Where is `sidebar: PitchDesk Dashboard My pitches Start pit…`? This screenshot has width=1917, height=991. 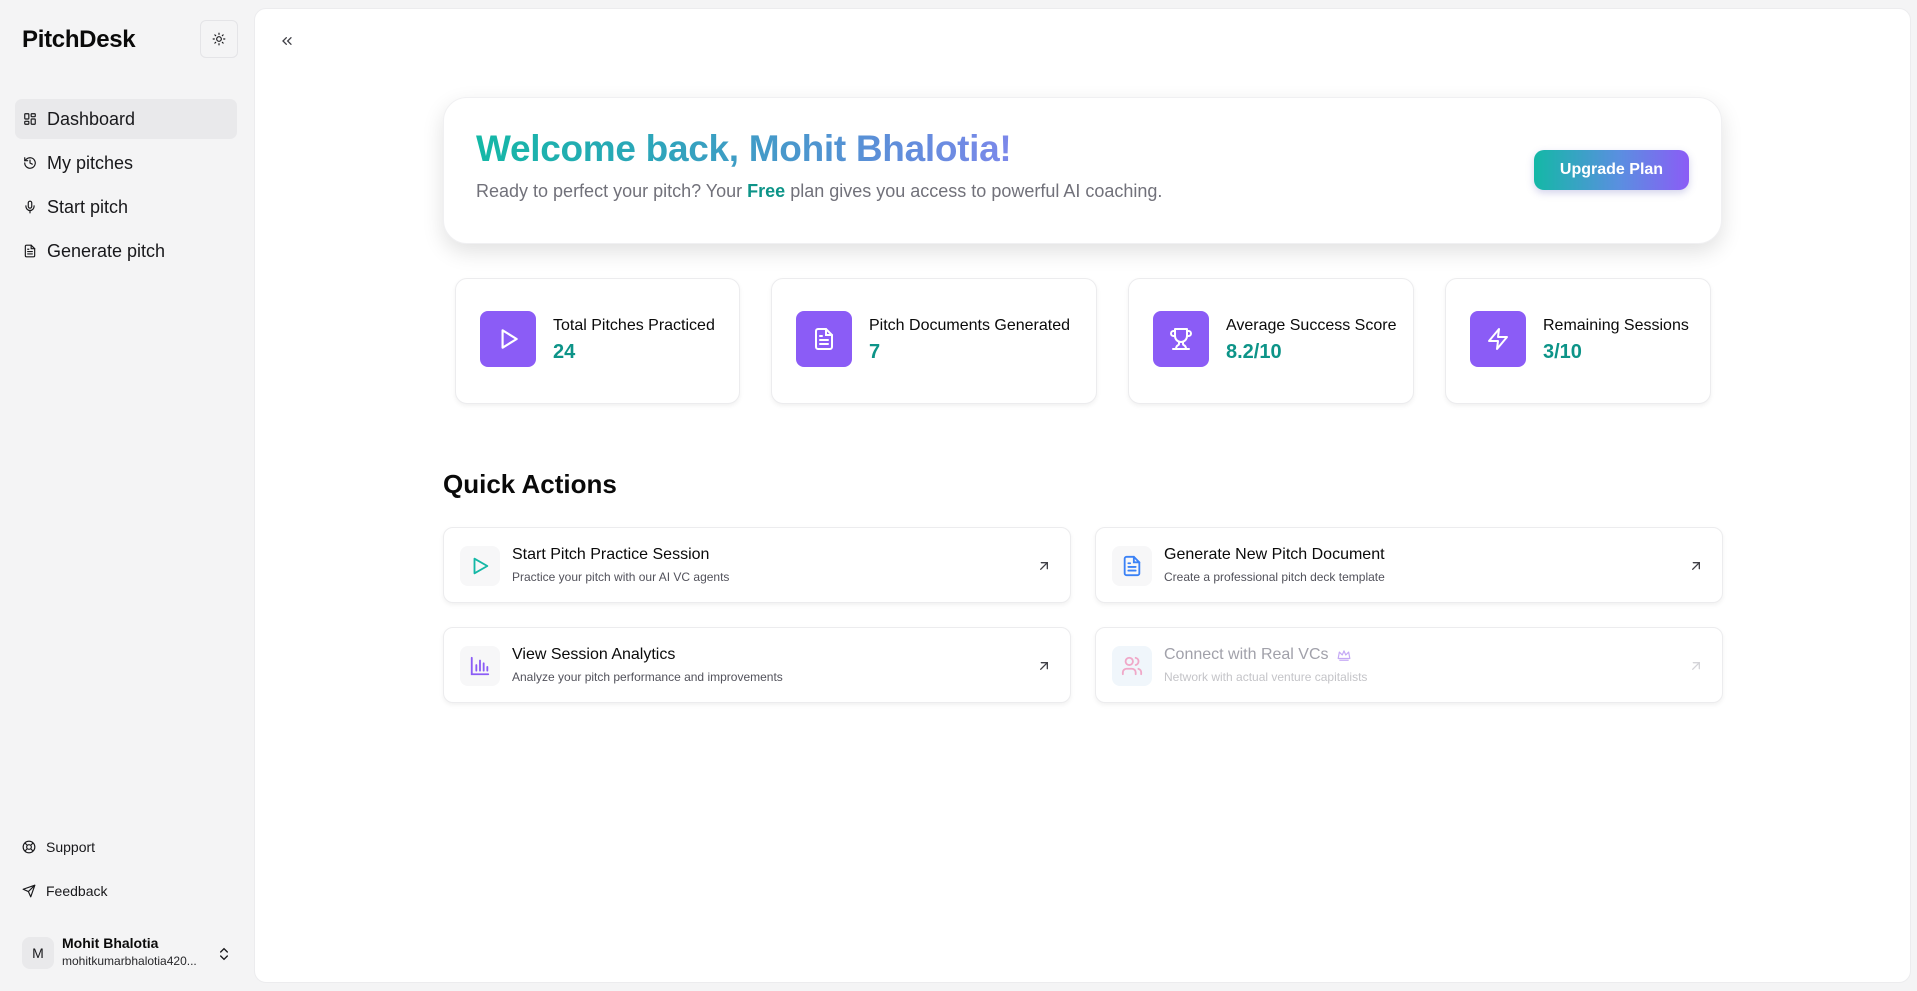
sidebar: PitchDesk Dashboard My pitches Start pit… is located at coordinates (126, 495).